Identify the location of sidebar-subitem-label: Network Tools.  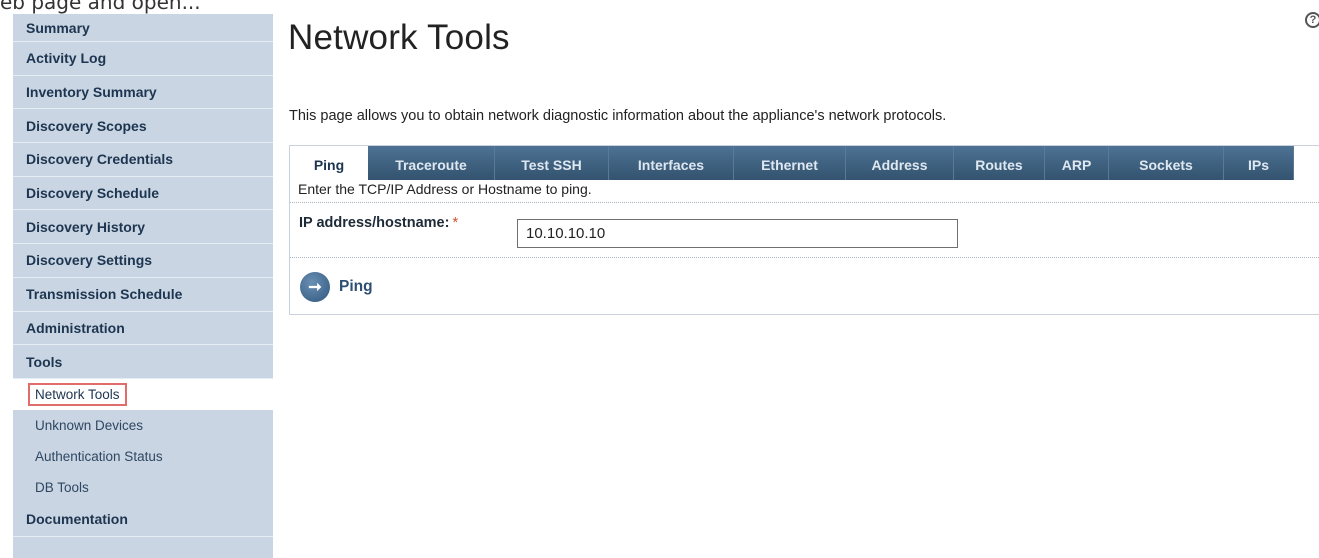
(77, 394).